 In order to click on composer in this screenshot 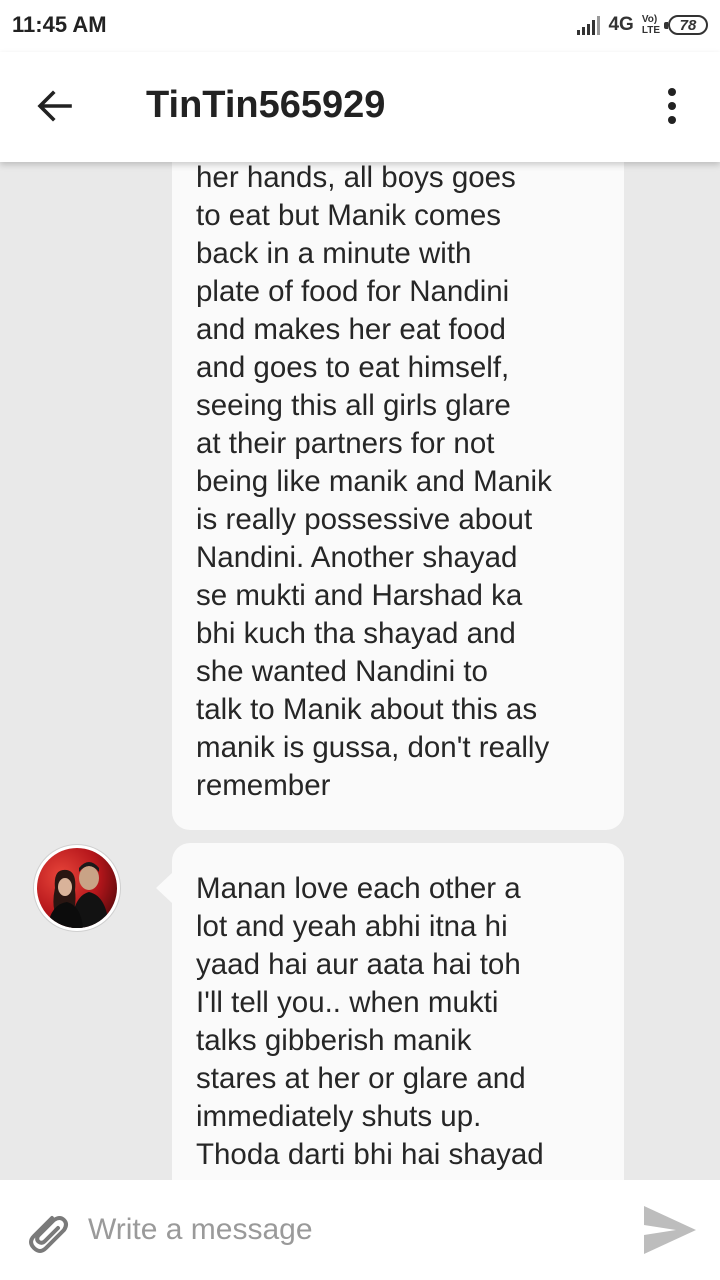, I will do `click(360, 1230)`.